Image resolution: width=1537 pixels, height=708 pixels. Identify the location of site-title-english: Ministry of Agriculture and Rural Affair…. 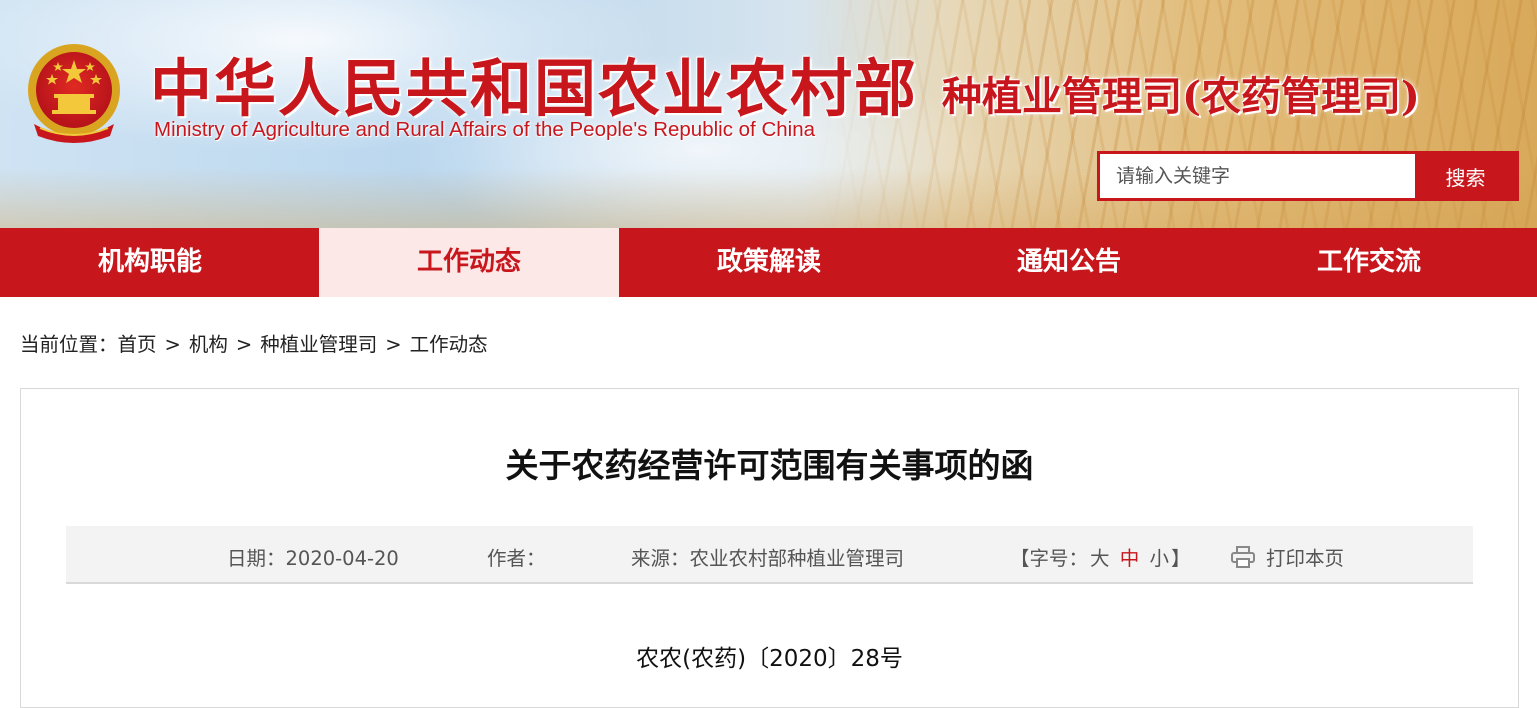
(485, 129).